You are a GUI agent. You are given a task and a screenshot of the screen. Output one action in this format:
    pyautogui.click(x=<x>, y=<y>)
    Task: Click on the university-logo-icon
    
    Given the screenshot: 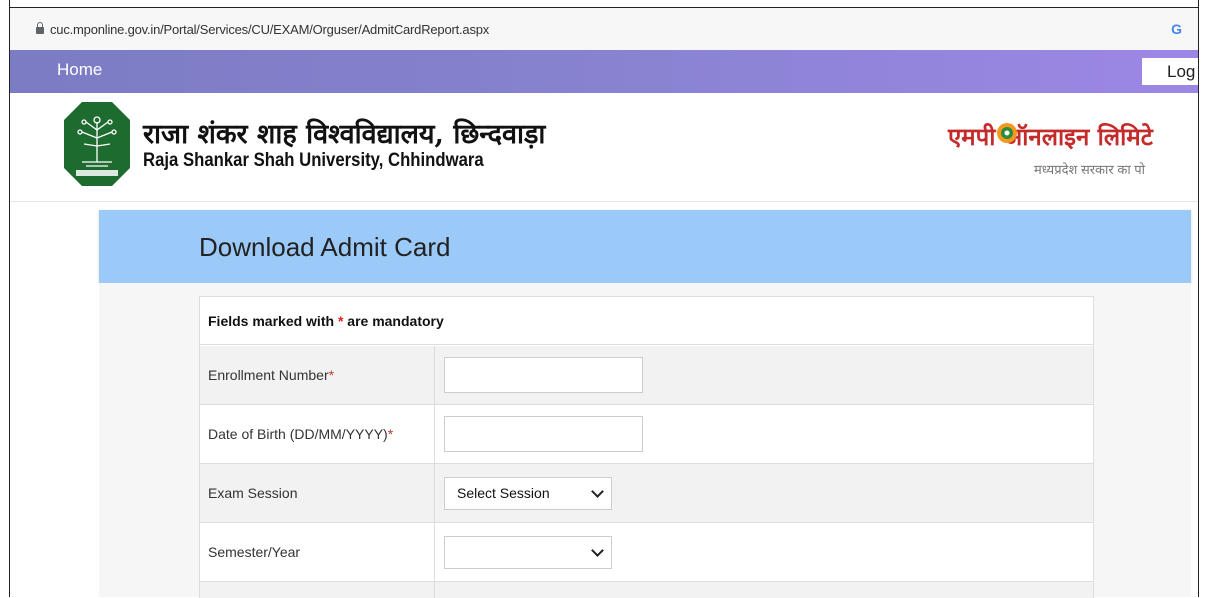 What is the action you would take?
    pyautogui.click(x=97, y=144)
    